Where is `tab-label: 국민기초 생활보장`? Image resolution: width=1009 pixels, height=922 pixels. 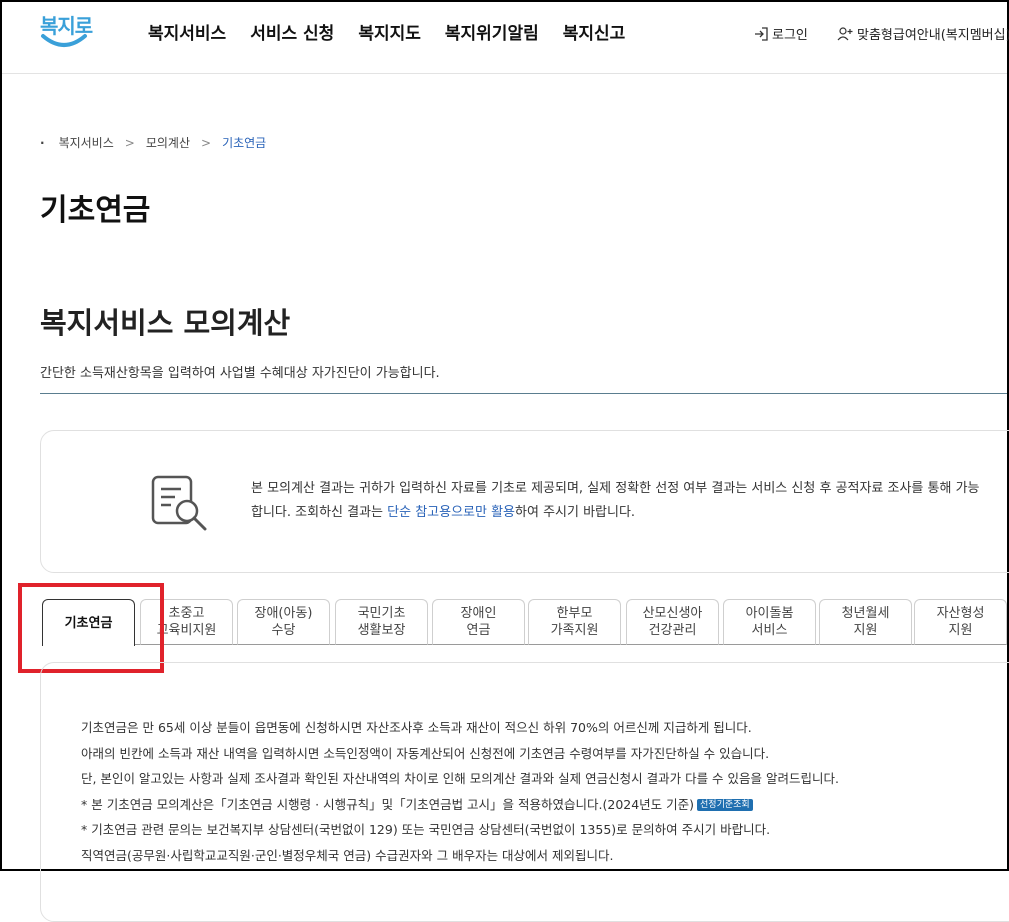
tab-label: 국민기초 생활보장 is located at coordinates (381, 622).